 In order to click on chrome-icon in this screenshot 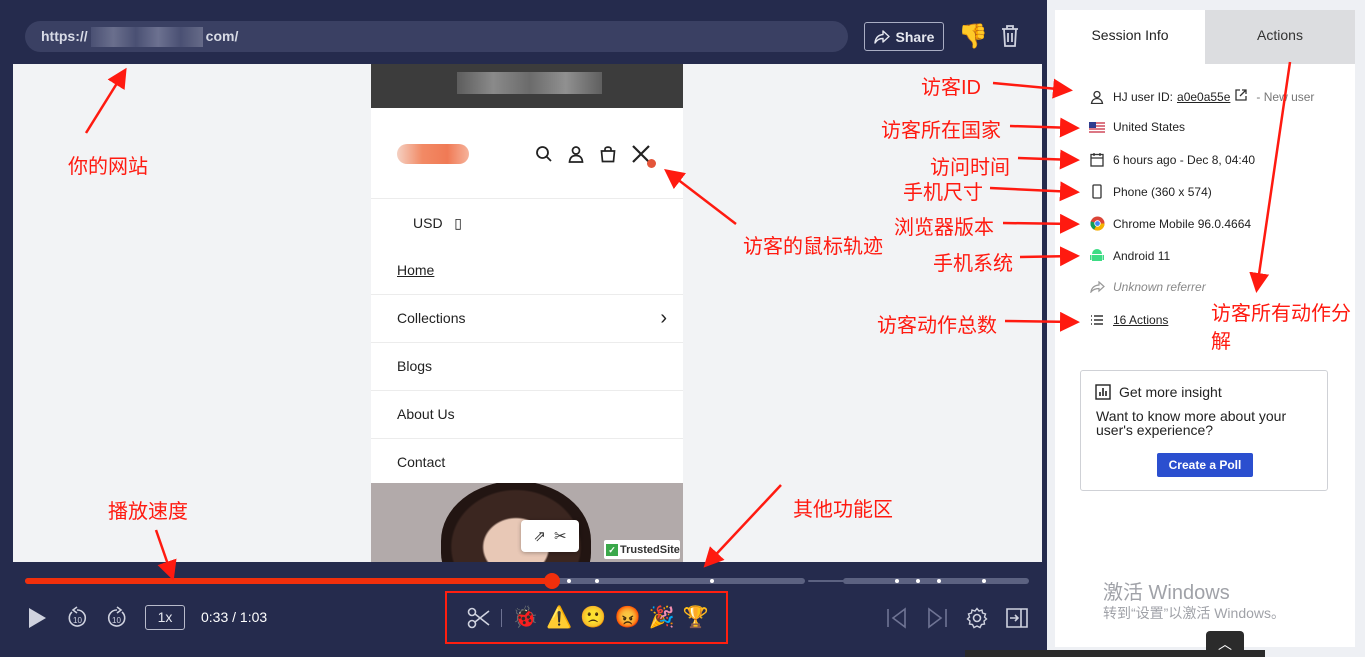, I will do `click(1097, 223)`.